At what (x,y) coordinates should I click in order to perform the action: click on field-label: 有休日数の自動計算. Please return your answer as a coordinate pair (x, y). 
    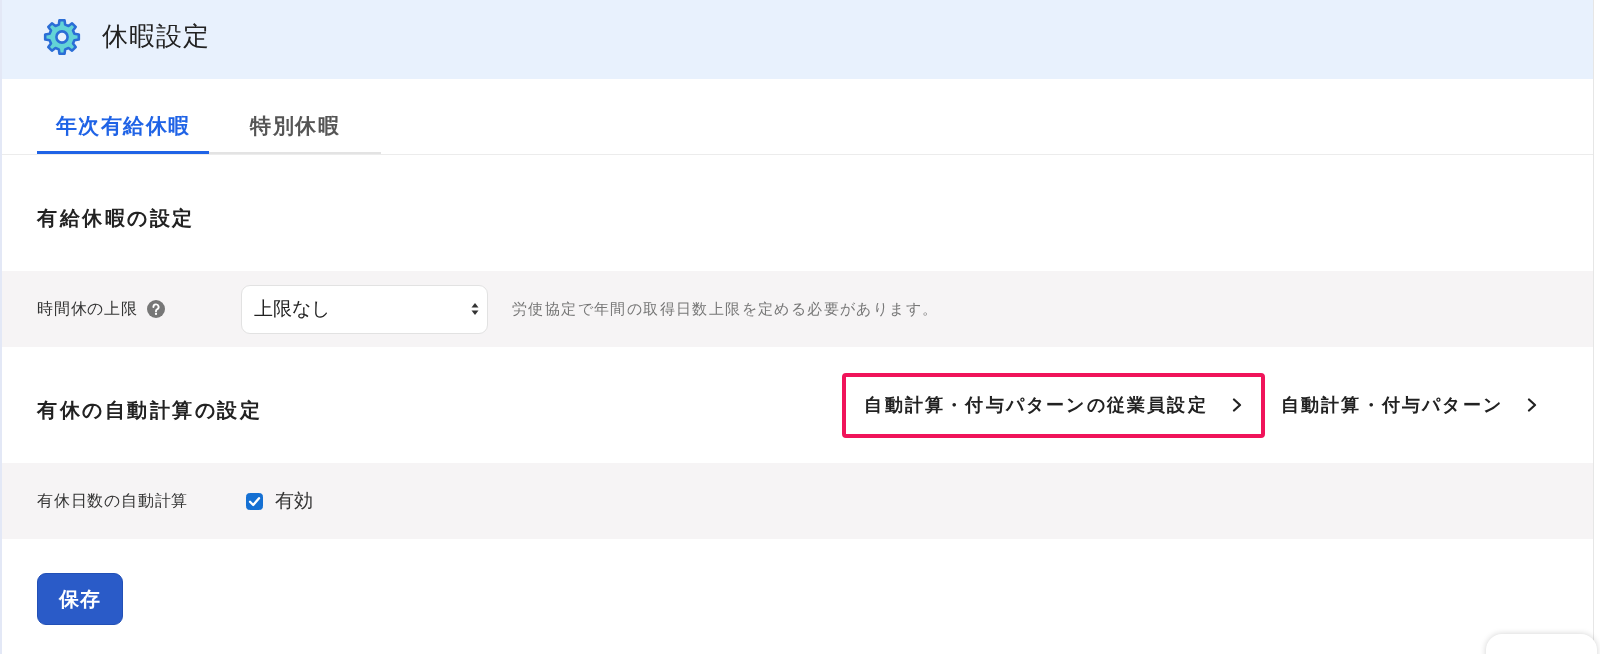
    Looking at the image, I should click on (113, 501).